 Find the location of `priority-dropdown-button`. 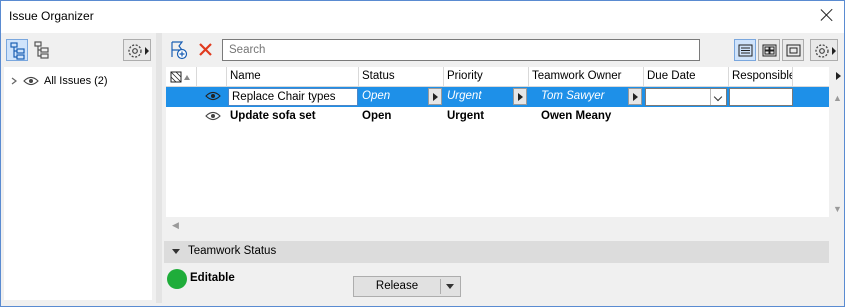

priority-dropdown-button is located at coordinates (520, 96).